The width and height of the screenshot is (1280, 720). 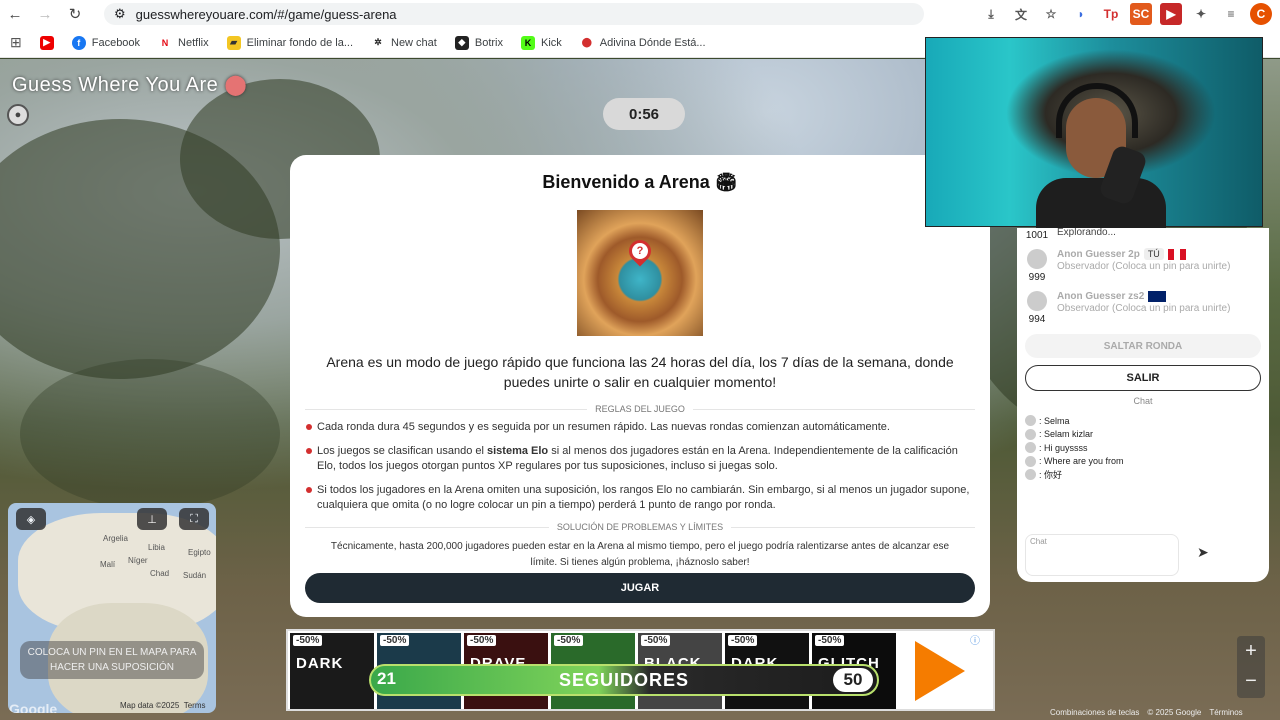 What do you see at coordinates (940, 671) in the screenshot?
I see `play-logo-icon` at bounding box center [940, 671].